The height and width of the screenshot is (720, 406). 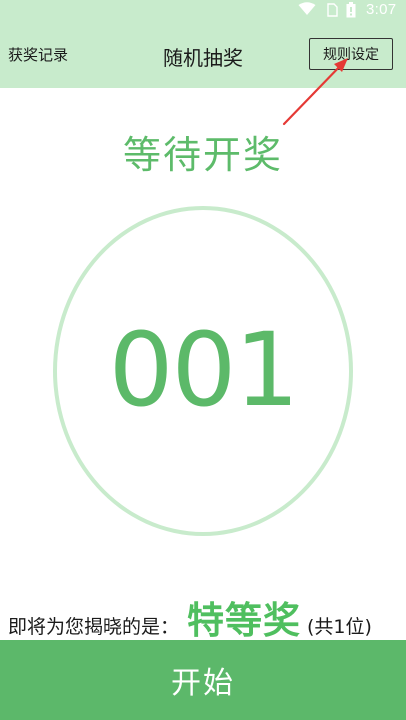 What do you see at coordinates (339, 627) in the screenshot?
I see `prize-count: (共1位)` at bounding box center [339, 627].